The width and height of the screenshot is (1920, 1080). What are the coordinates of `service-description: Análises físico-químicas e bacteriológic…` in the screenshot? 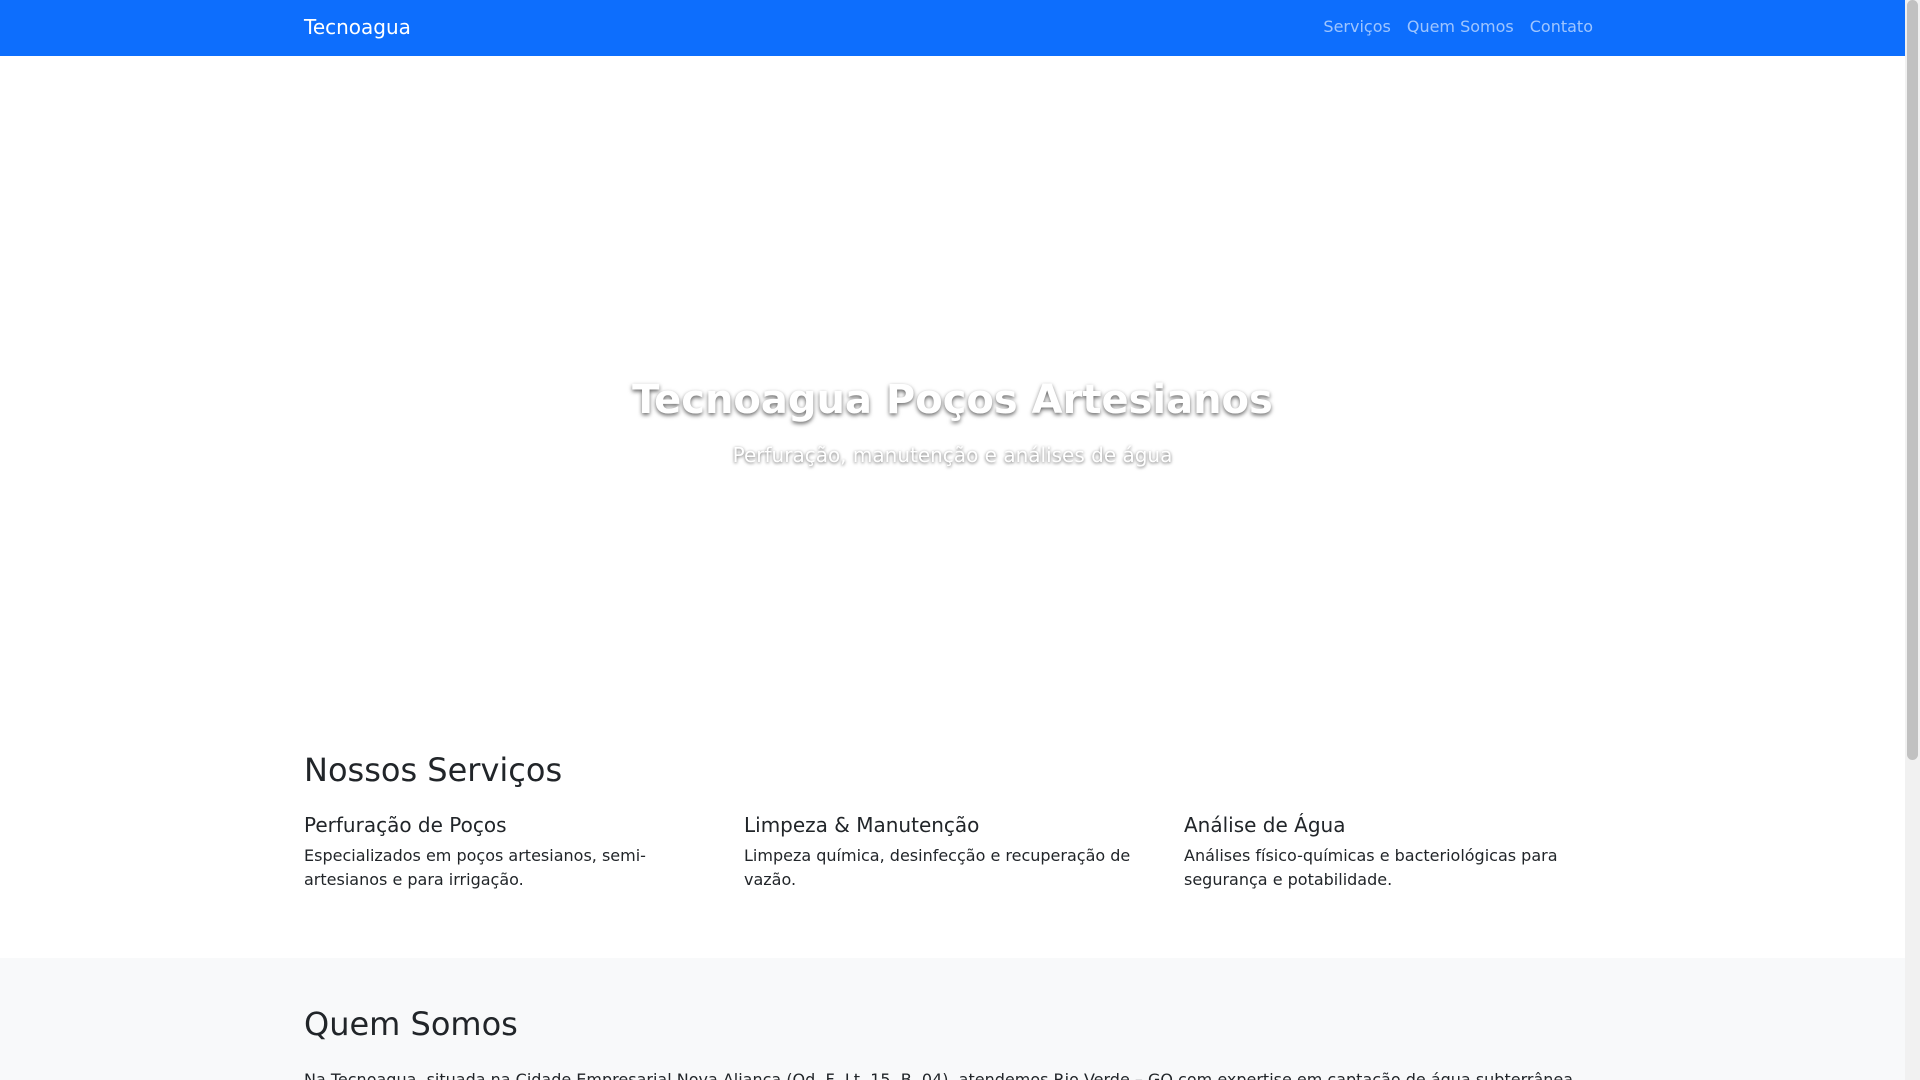 It's located at (1371, 867).